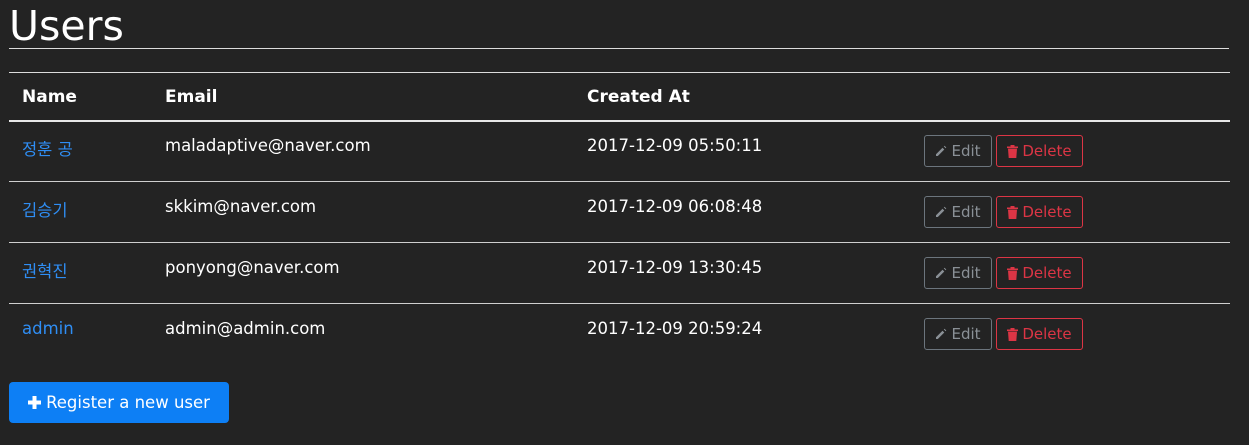 The width and height of the screenshot is (1249, 445). I want to click on column-header-name: Name, so click(49, 97).